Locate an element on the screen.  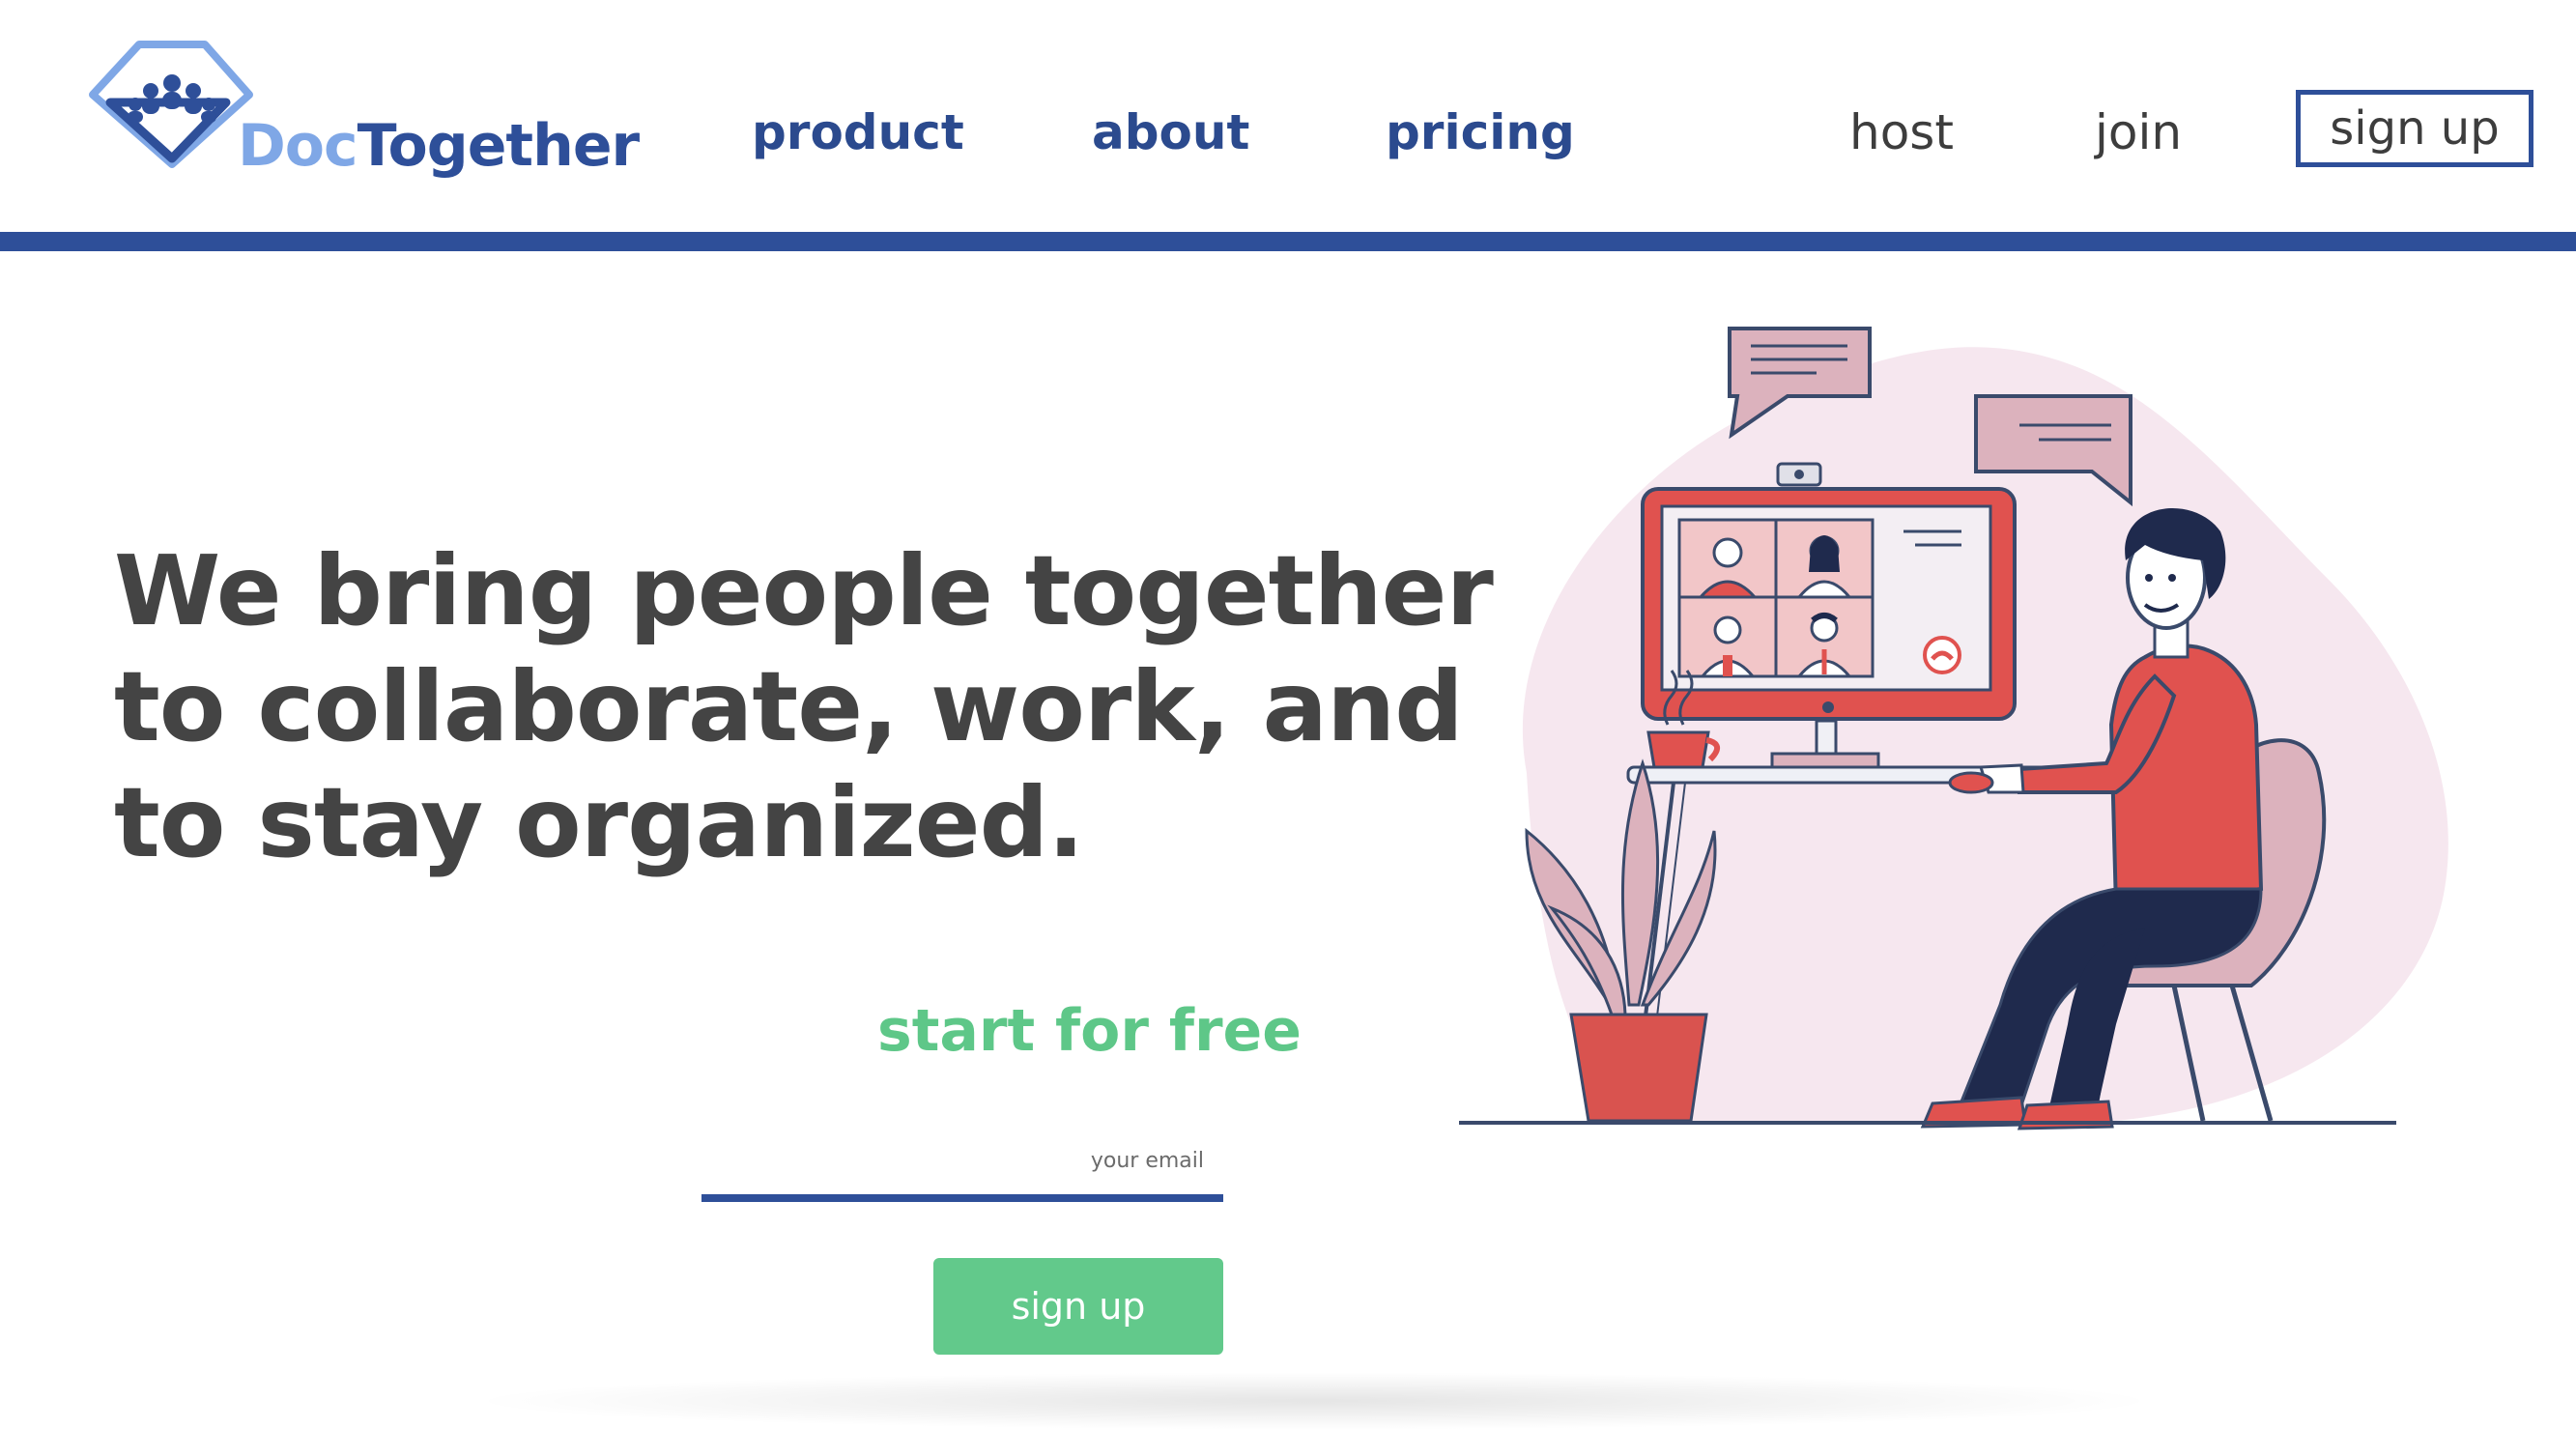
video-call-monitor-icon is located at coordinates (1829, 604).